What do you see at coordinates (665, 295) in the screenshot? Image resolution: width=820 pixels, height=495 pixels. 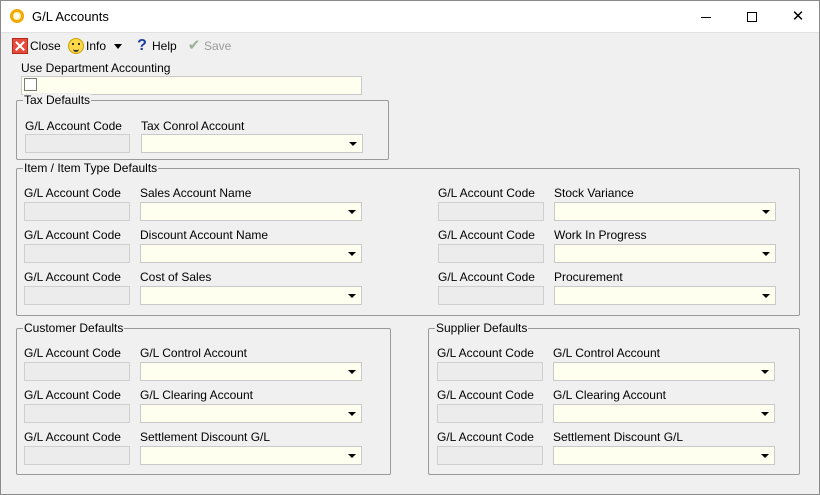 I see `procurement-select` at bounding box center [665, 295].